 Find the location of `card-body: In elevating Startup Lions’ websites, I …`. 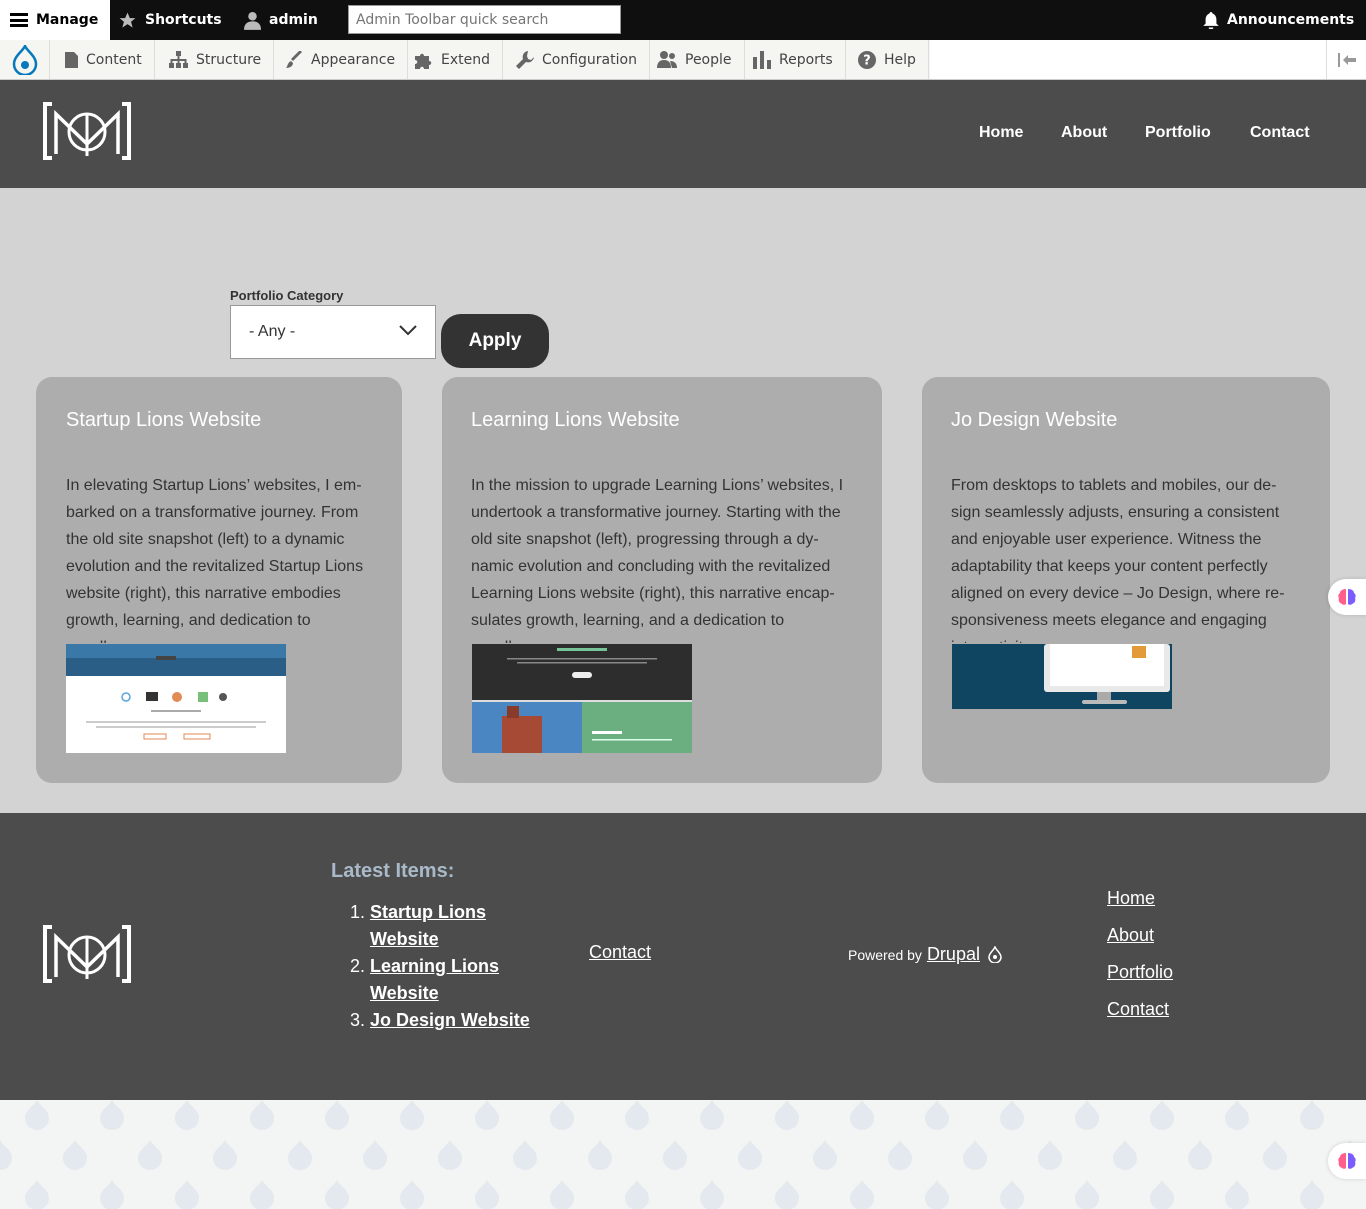

card-body: In elevating Startup Lions’ websites, I … is located at coordinates (215, 560).